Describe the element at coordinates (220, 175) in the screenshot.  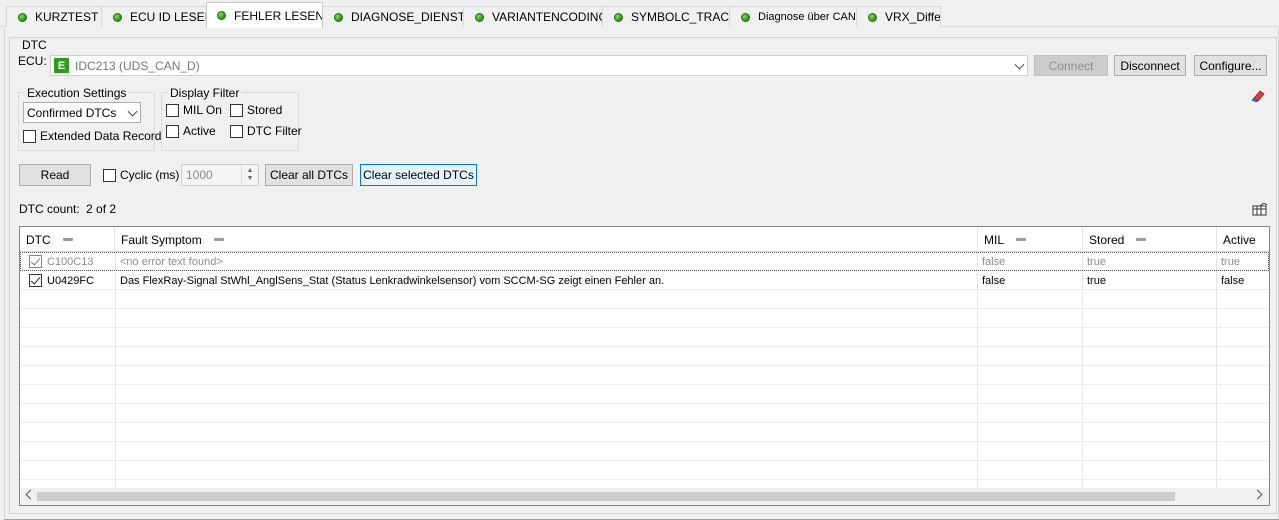
I see `cyclic-interval-stepper: 1000 ▲ ▼` at that location.